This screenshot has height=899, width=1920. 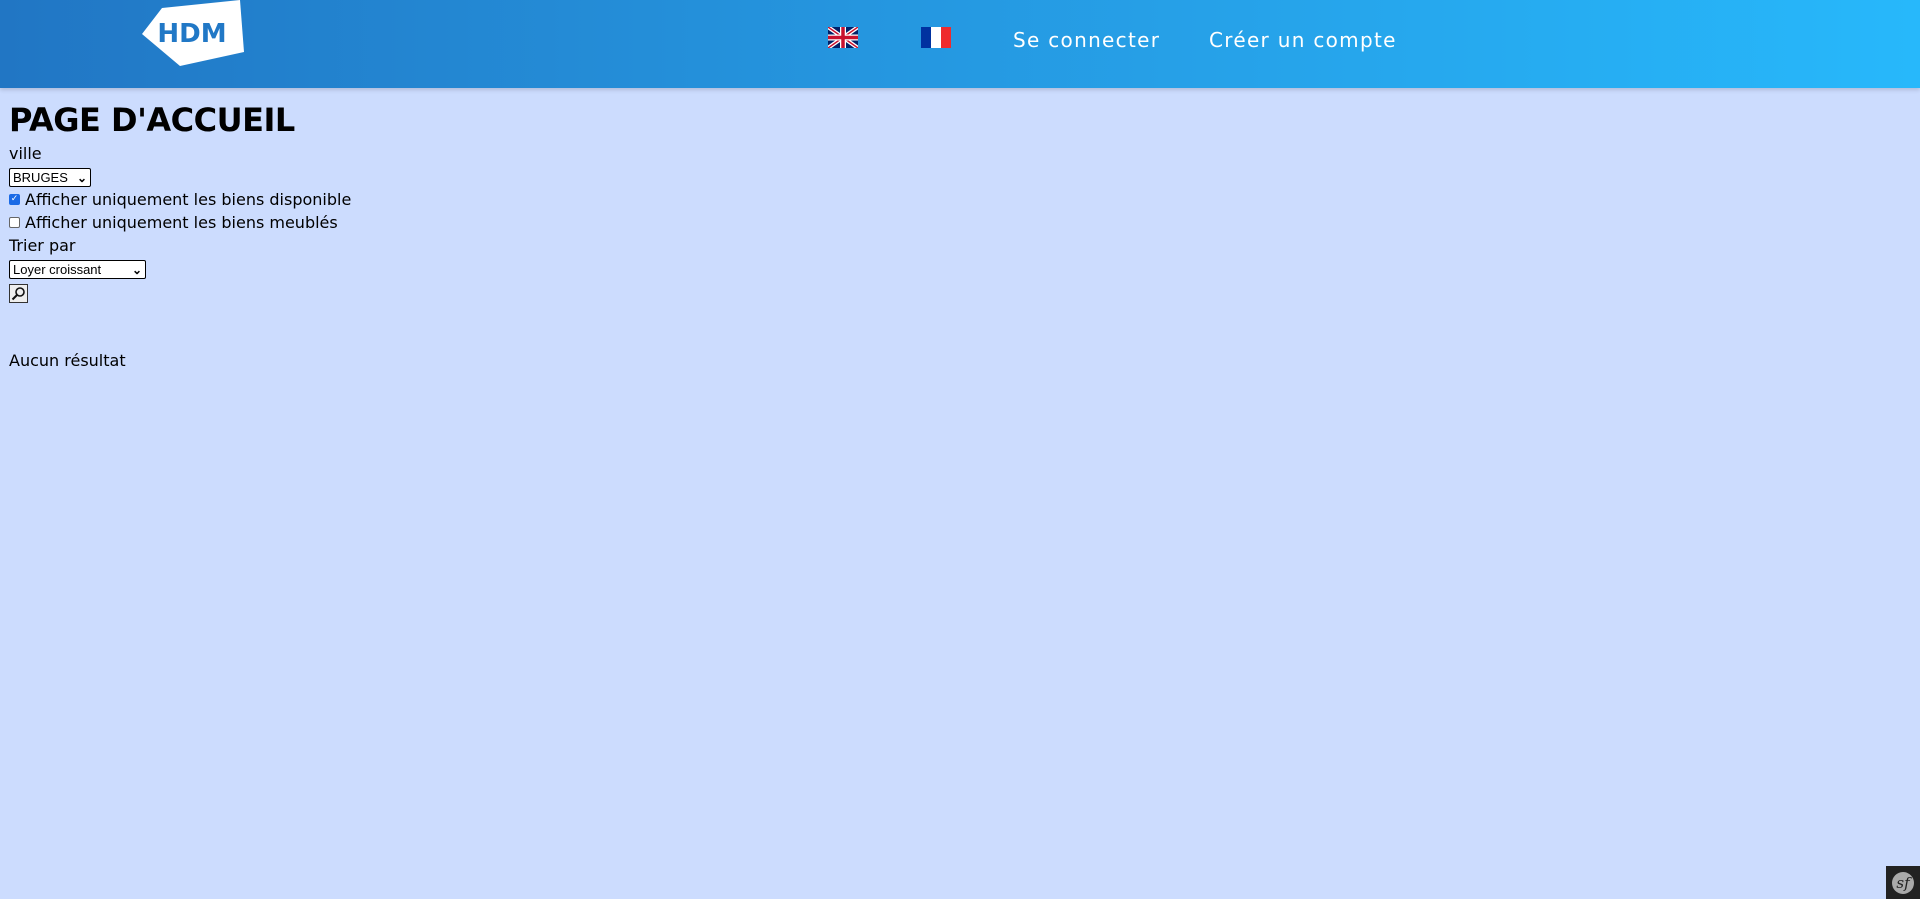 What do you see at coordinates (1086, 40) in the screenshot?
I see `login-link: Se connecter` at bounding box center [1086, 40].